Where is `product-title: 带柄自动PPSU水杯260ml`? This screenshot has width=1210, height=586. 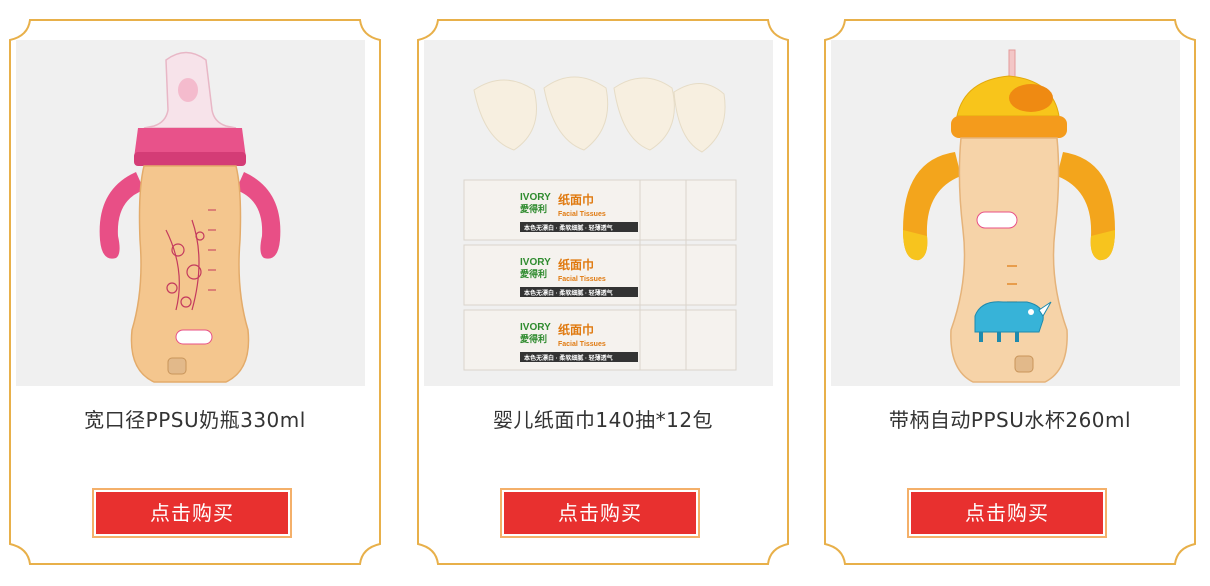
product-title: 带柄自动PPSU水杯260ml is located at coordinates (1010, 418).